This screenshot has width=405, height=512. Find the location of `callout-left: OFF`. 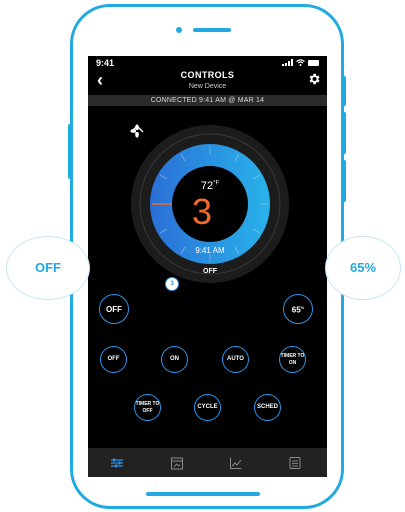

callout-left: OFF is located at coordinates (48, 268).